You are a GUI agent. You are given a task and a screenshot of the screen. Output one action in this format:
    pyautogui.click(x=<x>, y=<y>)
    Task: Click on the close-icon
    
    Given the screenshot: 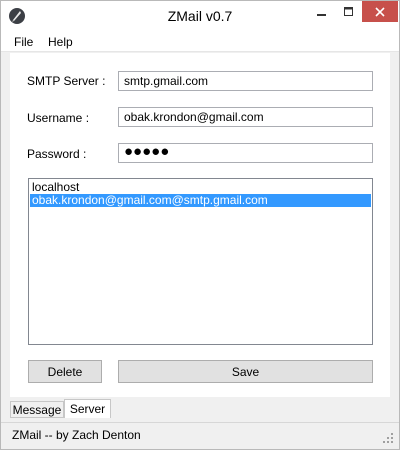 What is the action you would take?
    pyautogui.click(x=380, y=11)
    